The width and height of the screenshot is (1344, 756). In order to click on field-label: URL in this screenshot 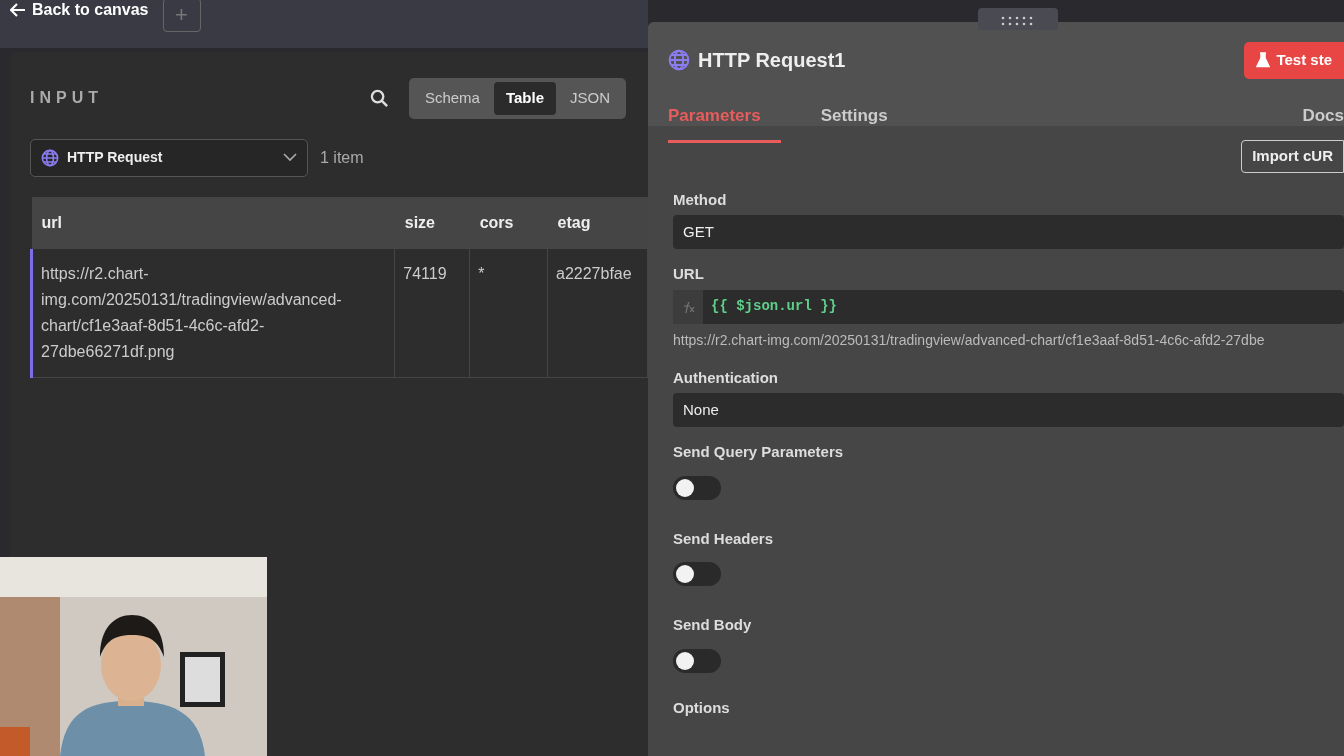, I will do `click(689, 274)`.